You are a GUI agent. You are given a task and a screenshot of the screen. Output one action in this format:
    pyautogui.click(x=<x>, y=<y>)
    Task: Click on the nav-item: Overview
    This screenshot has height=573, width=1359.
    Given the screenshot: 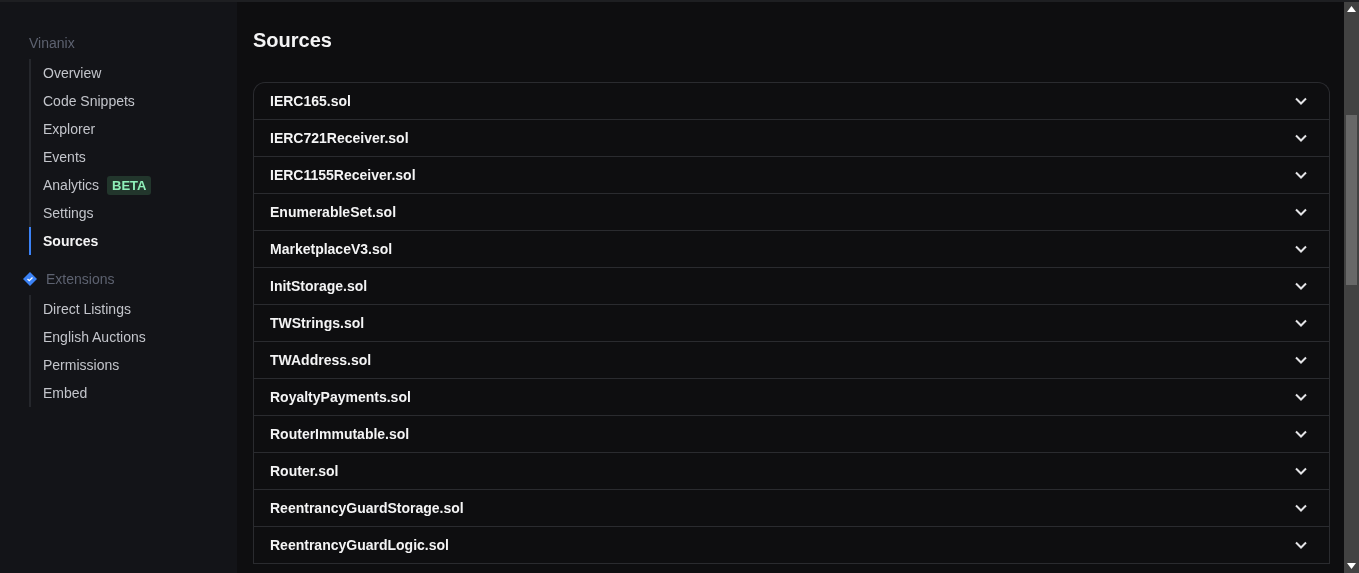 What is the action you would take?
    pyautogui.click(x=133, y=73)
    